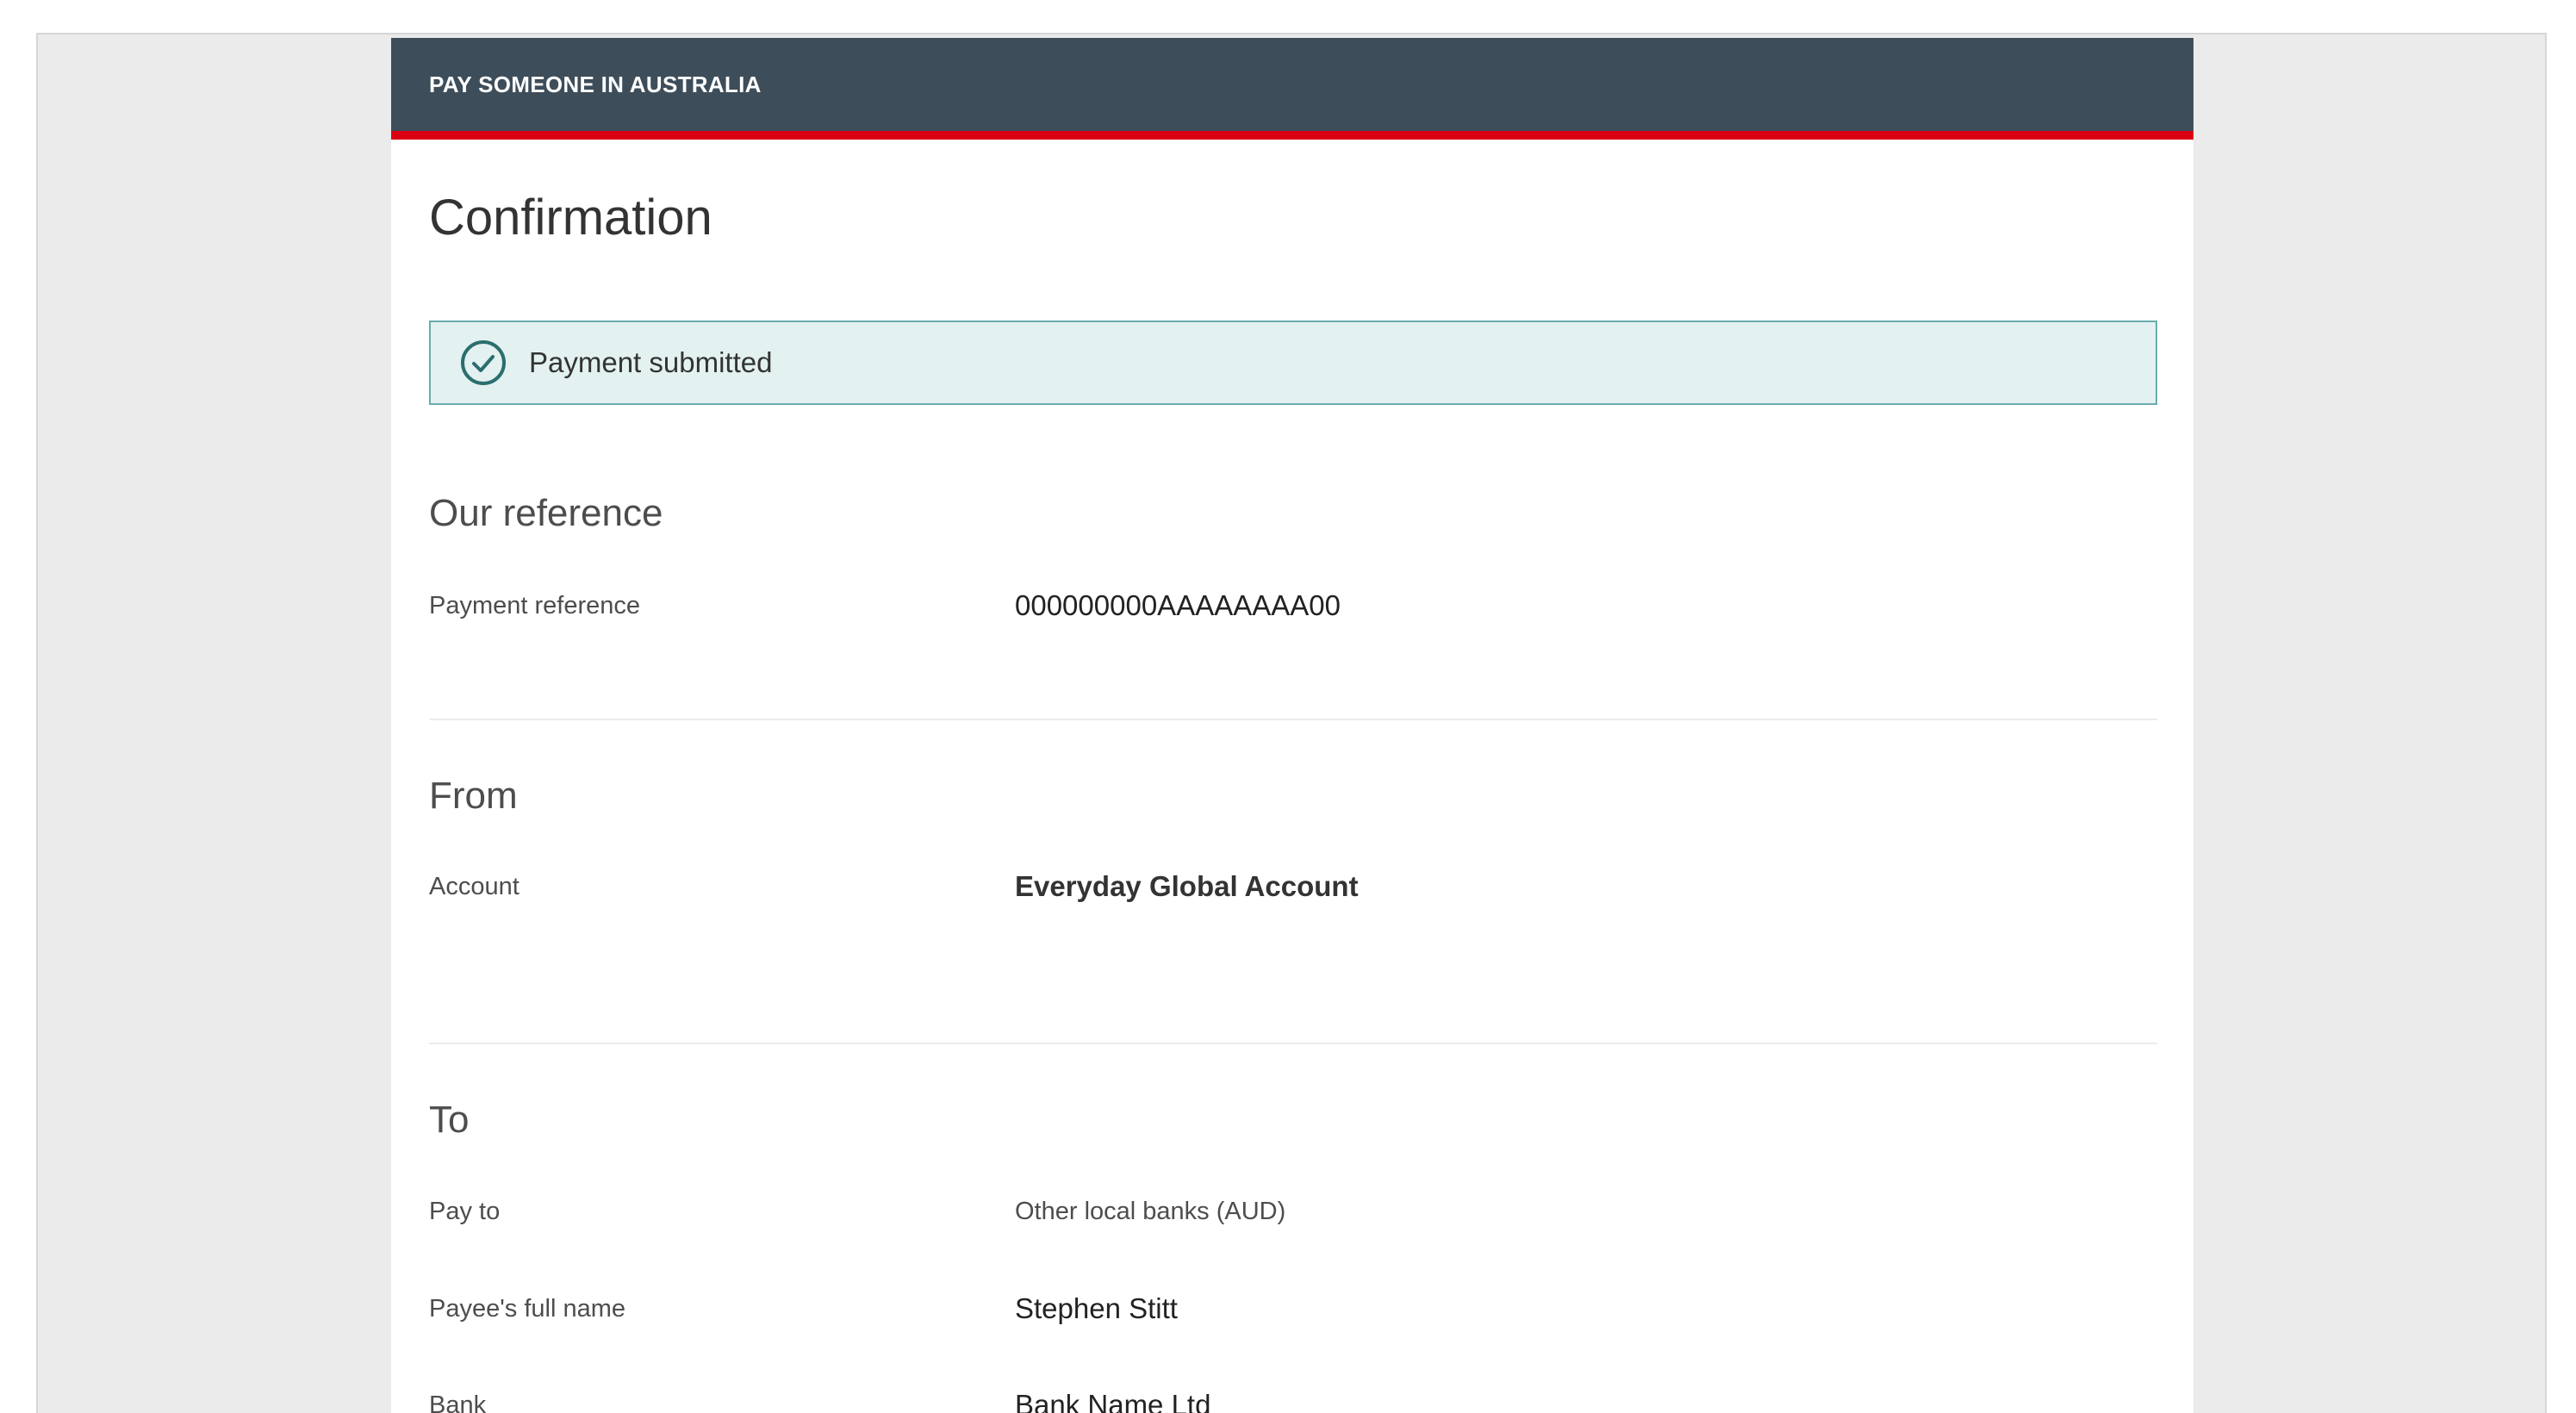 The image size is (2576, 1413). I want to click on payee-name-value: Stephen Stitt, so click(1097, 1308).